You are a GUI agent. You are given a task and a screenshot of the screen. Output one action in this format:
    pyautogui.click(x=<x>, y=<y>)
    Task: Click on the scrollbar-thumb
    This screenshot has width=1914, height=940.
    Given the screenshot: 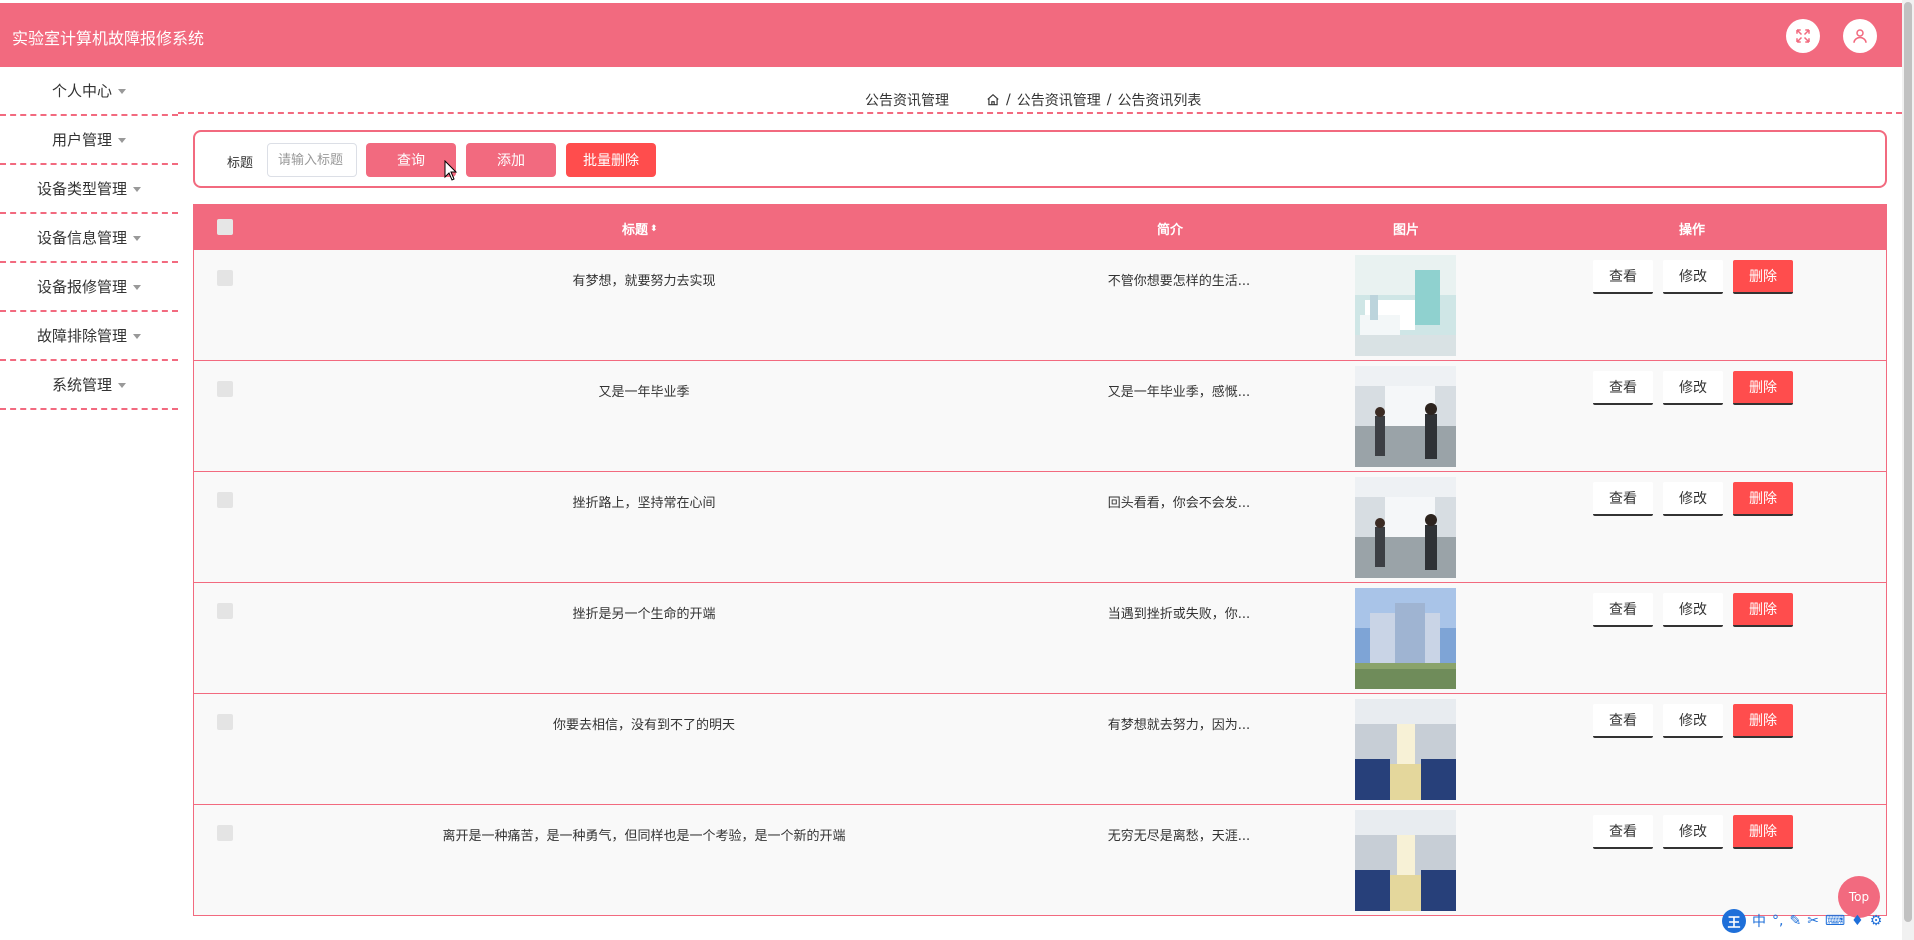 What is the action you would take?
    pyautogui.click(x=1908, y=462)
    